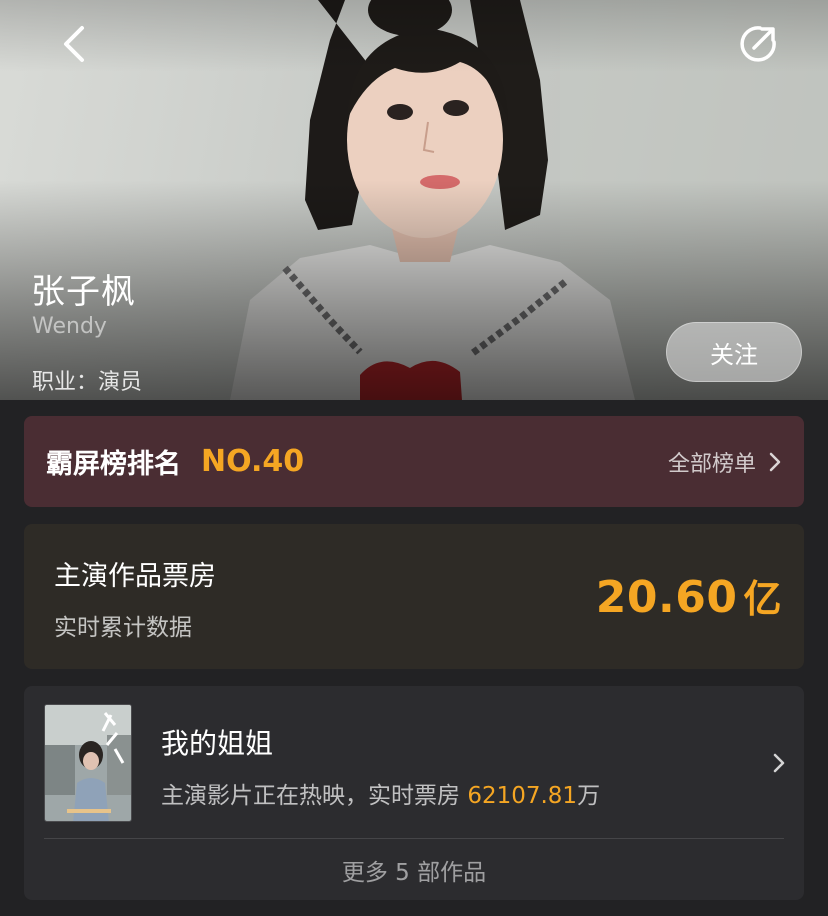 The height and width of the screenshot is (916, 828). I want to click on work-box-office-unit: 万, so click(589, 796).